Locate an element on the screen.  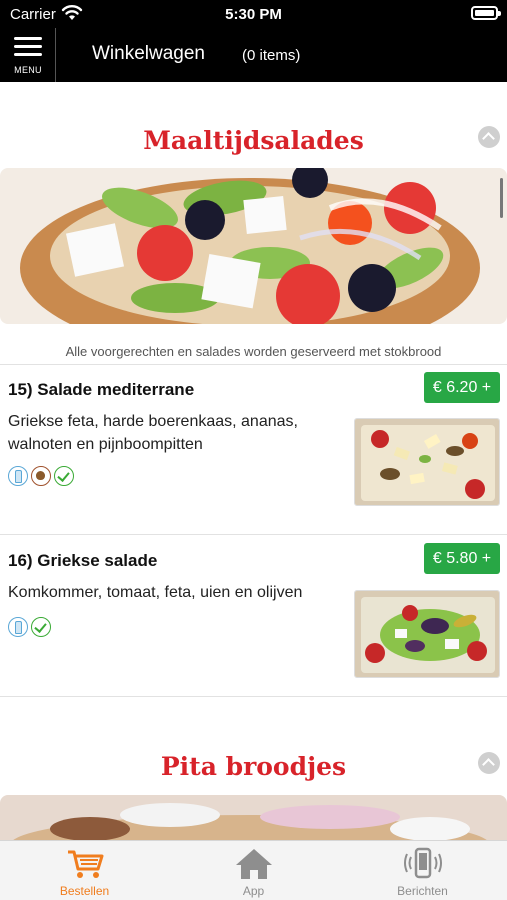
hamburger-icon is located at coordinates (28, 47).